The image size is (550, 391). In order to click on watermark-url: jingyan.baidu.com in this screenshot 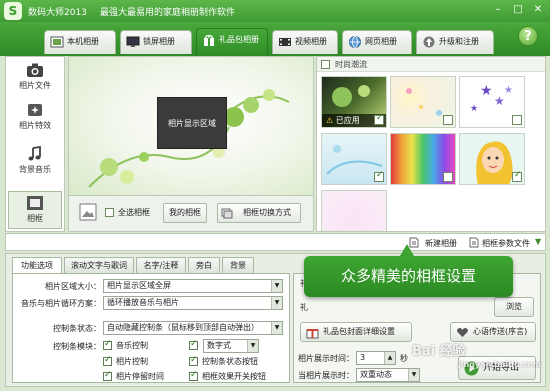, I will do `click(500, 364)`.